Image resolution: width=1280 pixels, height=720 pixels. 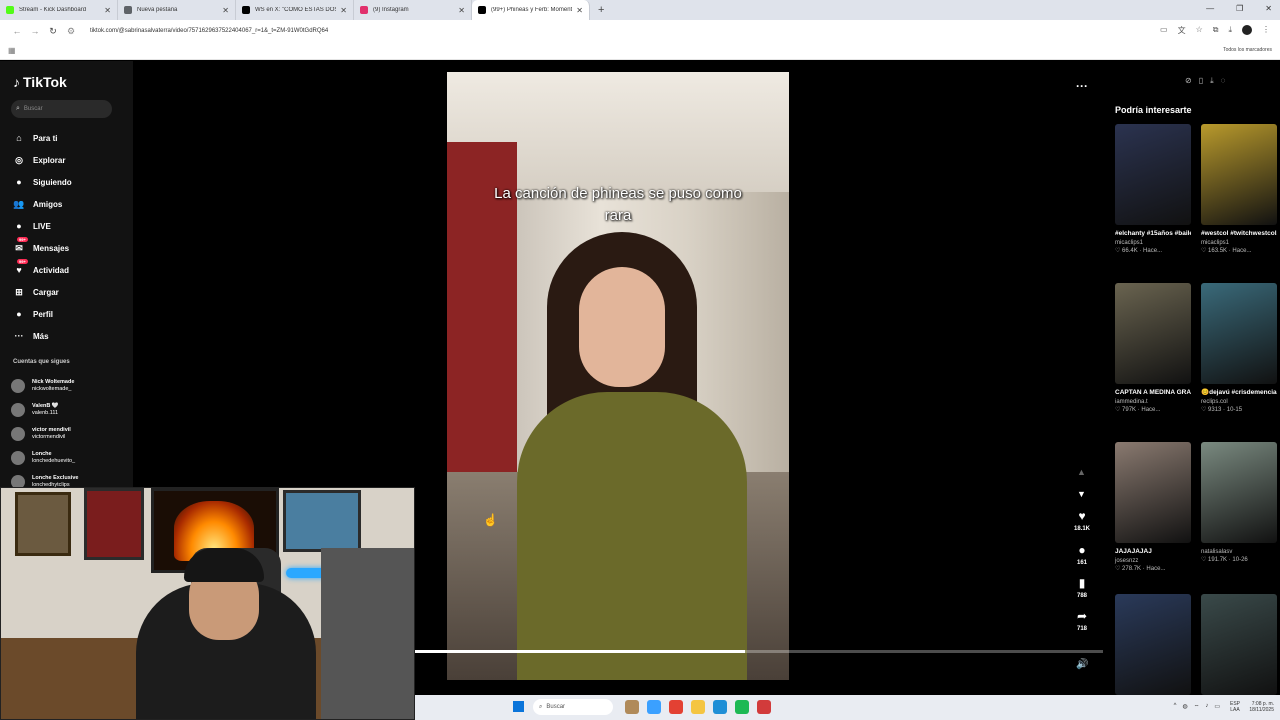 I want to click on input-language: ESP LAA, so click(x=1235, y=707).